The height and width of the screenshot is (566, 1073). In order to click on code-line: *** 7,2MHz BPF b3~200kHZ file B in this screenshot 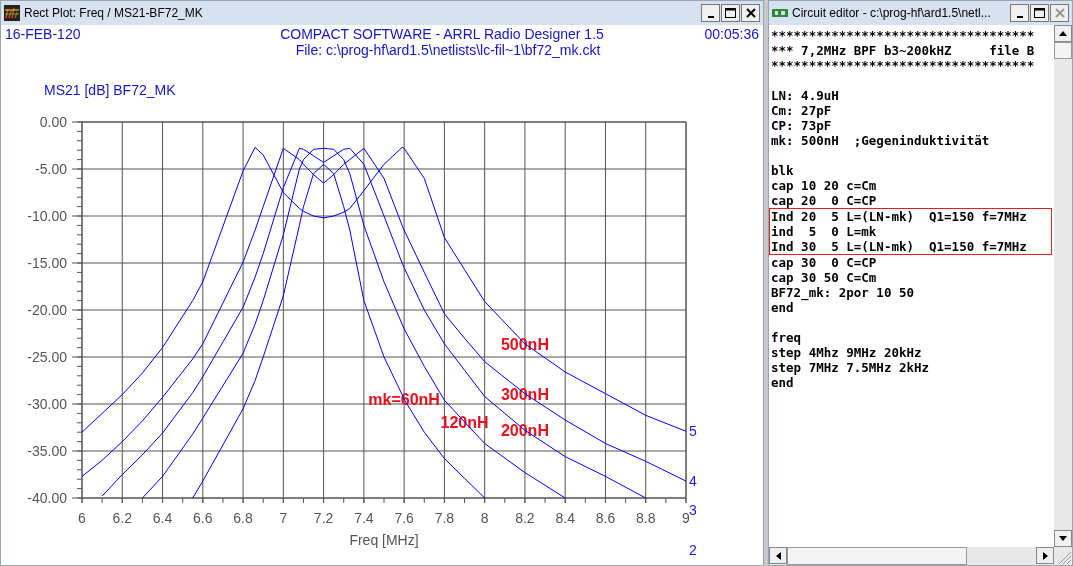, I will do `click(903, 50)`.